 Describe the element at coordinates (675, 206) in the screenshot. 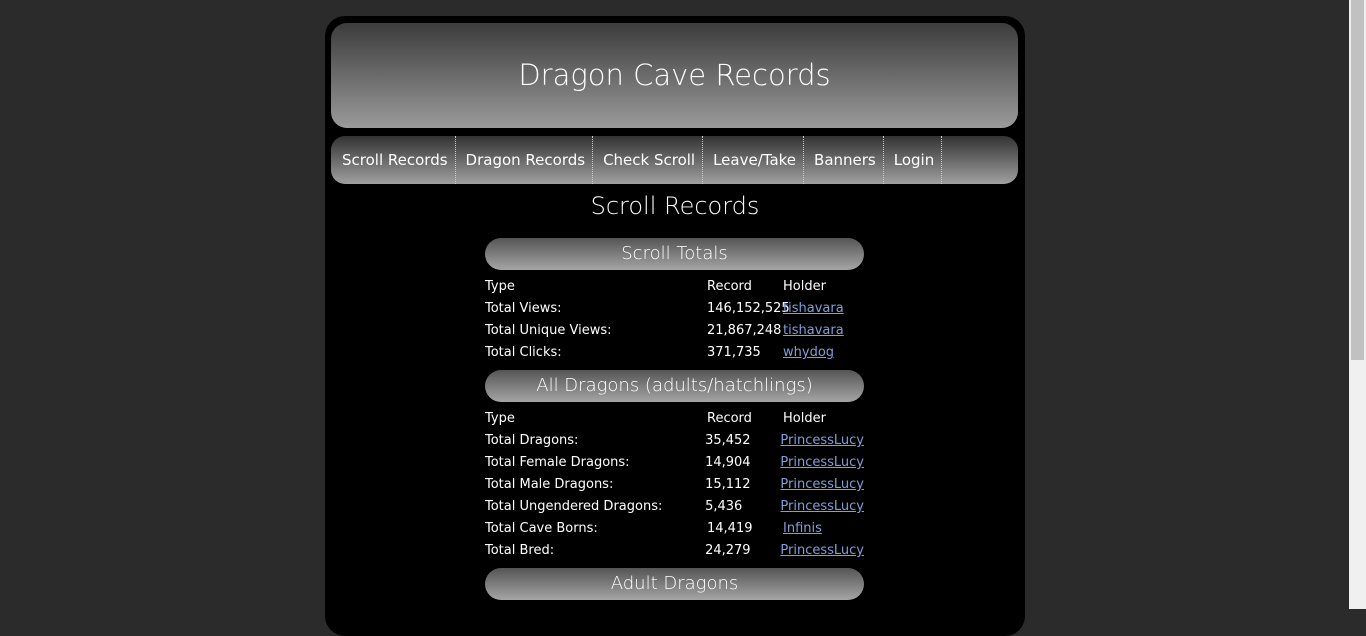

I see `page-title: Scroll Records` at that location.